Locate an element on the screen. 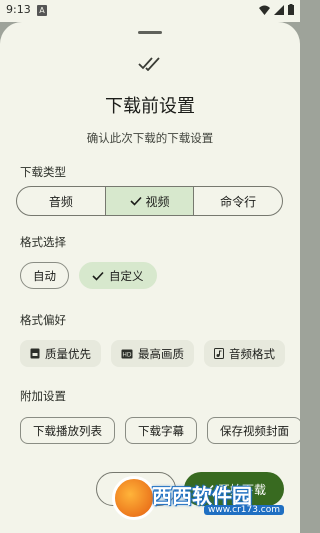 The width and height of the screenshot is (320, 533). segment-command: 命令行 is located at coordinates (238, 201).